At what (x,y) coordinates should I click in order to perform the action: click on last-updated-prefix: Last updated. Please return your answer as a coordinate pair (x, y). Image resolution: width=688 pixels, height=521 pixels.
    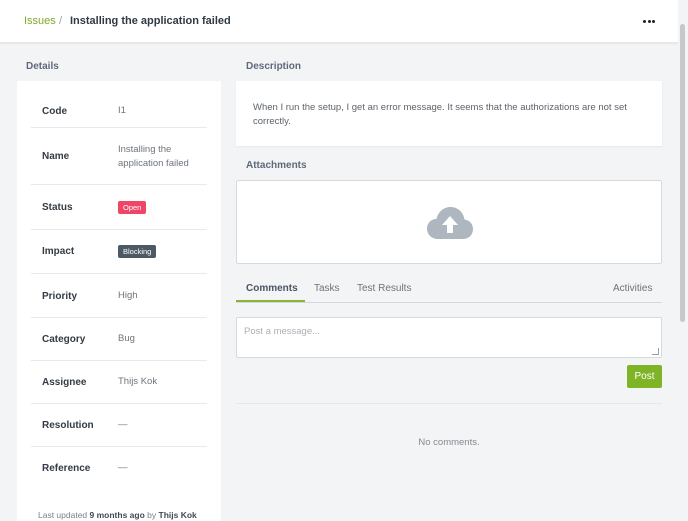
    Looking at the image, I should click on (63, 515).